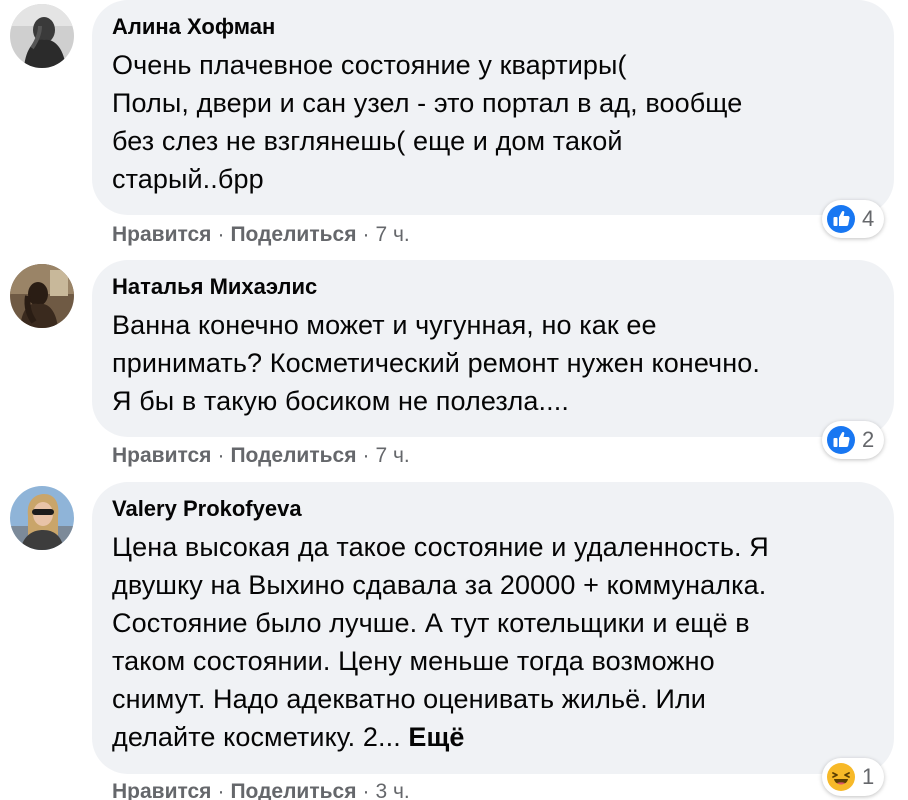  I want to click on reaction-count: 2, so click(868, 439).